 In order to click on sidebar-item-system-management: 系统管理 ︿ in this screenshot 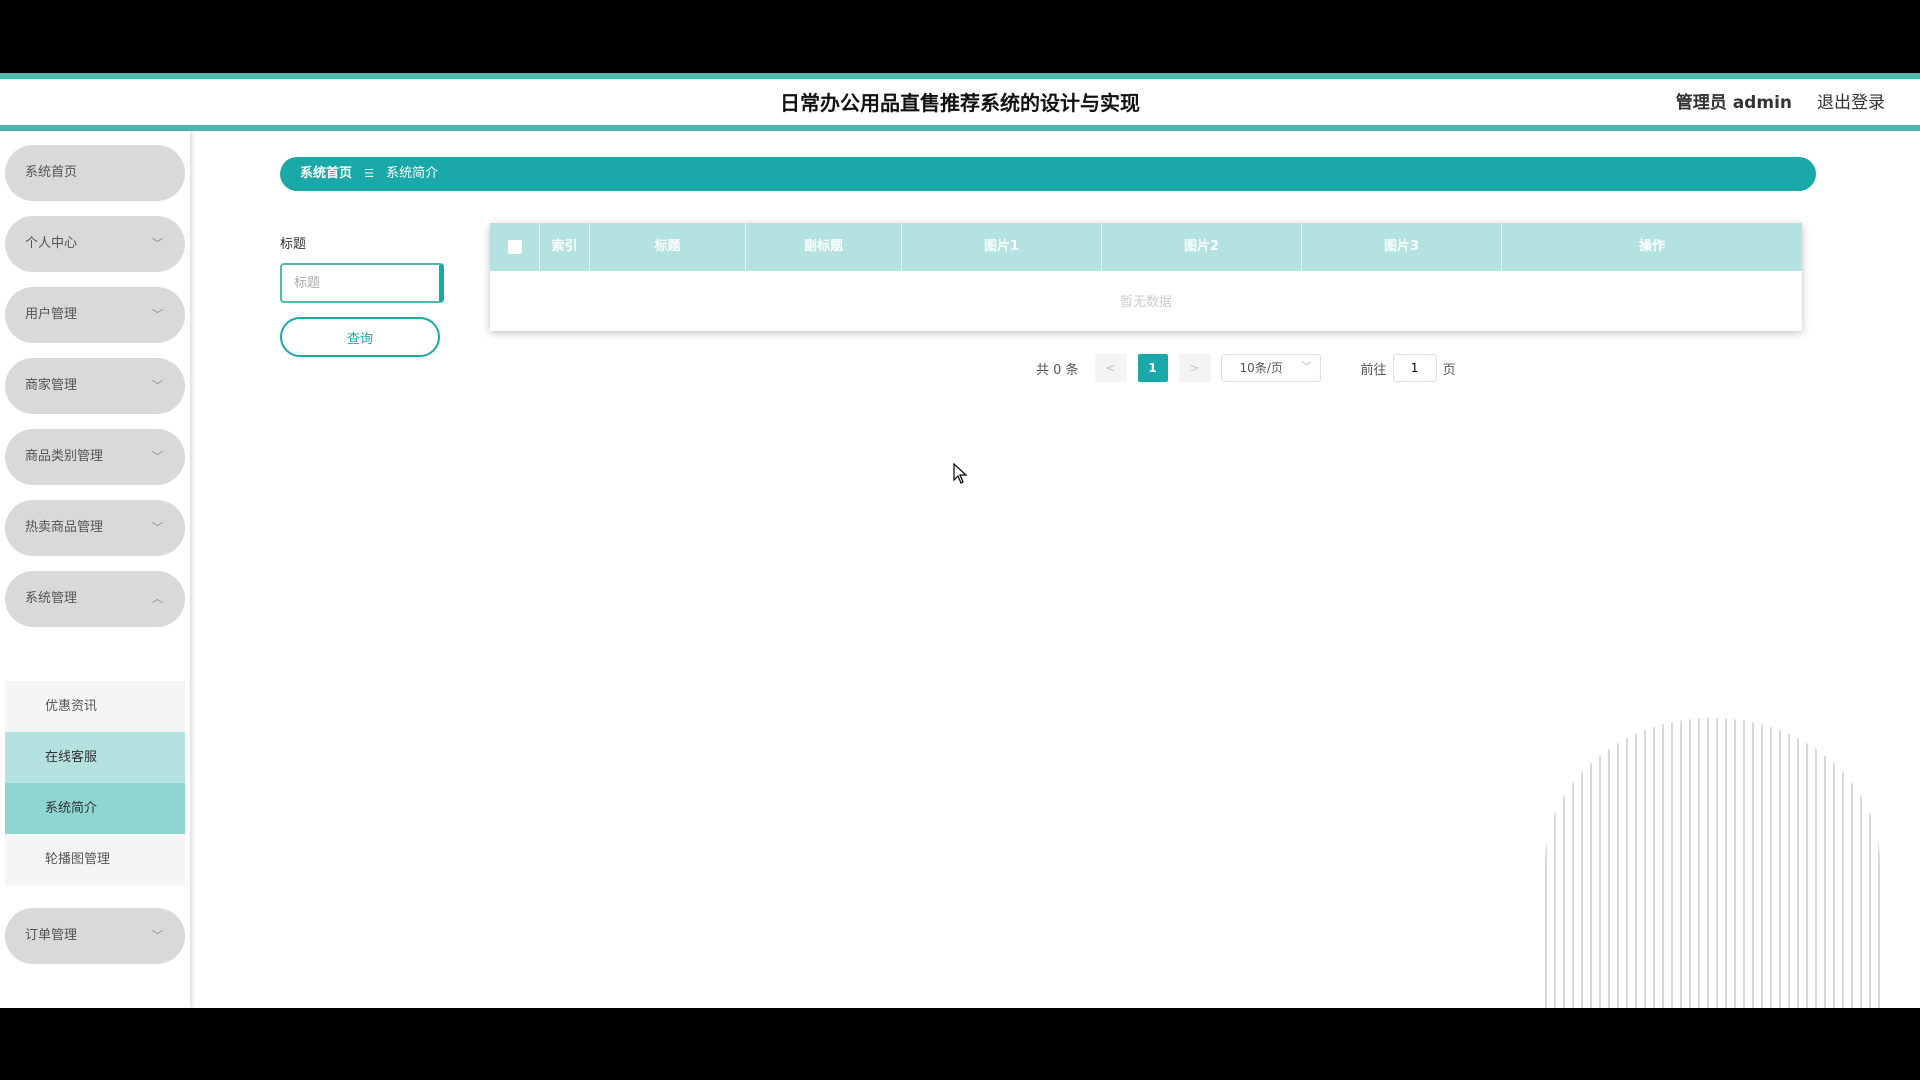, I will do `click(95, 599)`.